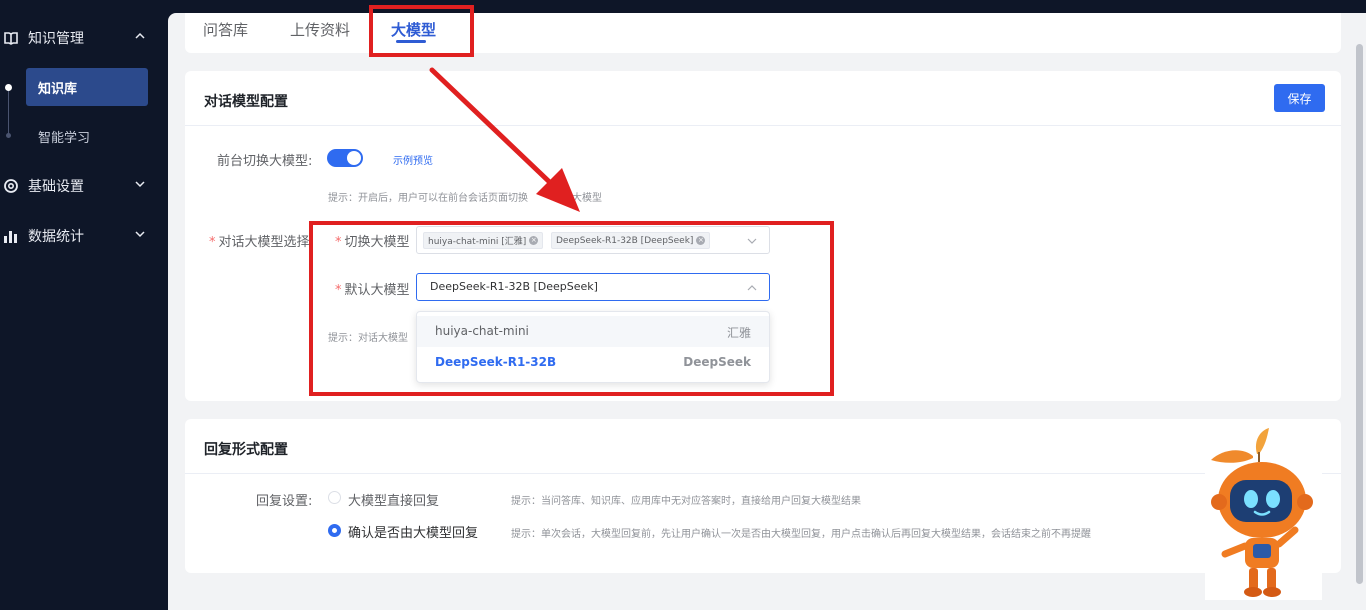 The width and height of the screenshot is (1366, 610). Describe the element at coordinates (84, 305) in the screenshot. I see `sidebar: 知识管理 知识库 智能学习 基础设置 数据统计` at that location.